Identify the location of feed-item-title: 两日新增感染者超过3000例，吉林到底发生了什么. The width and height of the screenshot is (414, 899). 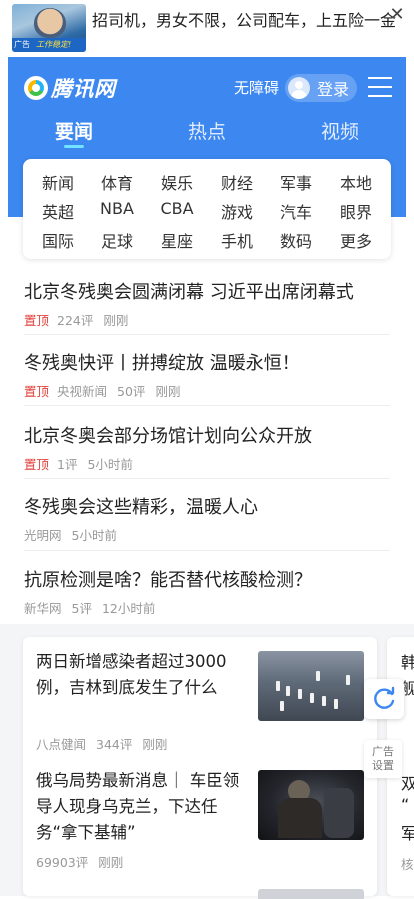
(144, 675).